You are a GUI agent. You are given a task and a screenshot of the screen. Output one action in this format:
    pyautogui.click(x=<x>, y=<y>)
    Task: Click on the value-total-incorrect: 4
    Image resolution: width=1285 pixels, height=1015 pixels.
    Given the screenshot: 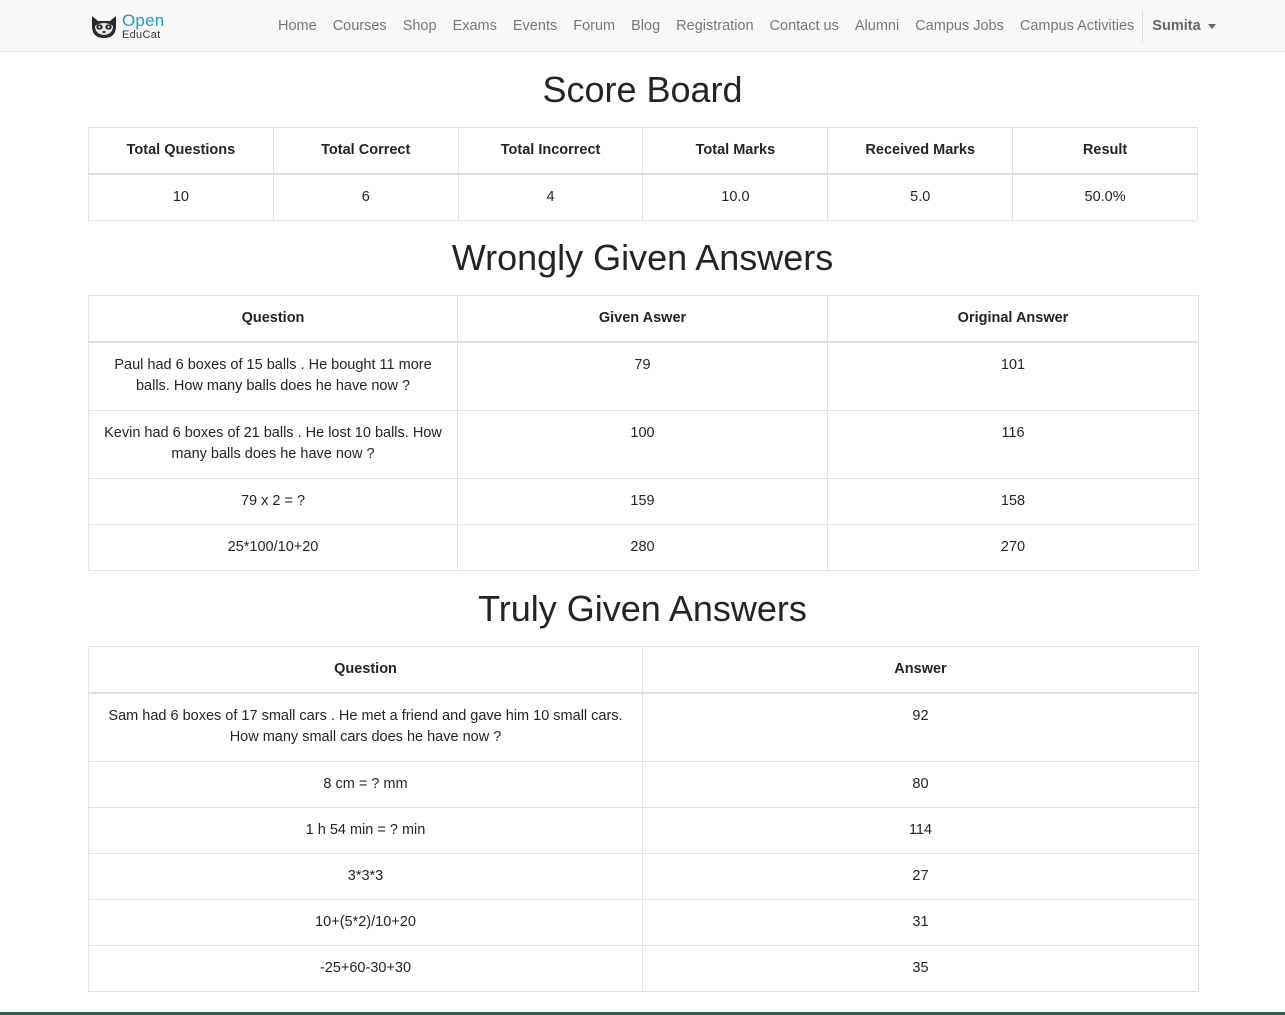 What is the action you would take?
    pyautogui.click(x=550, y=197)
    